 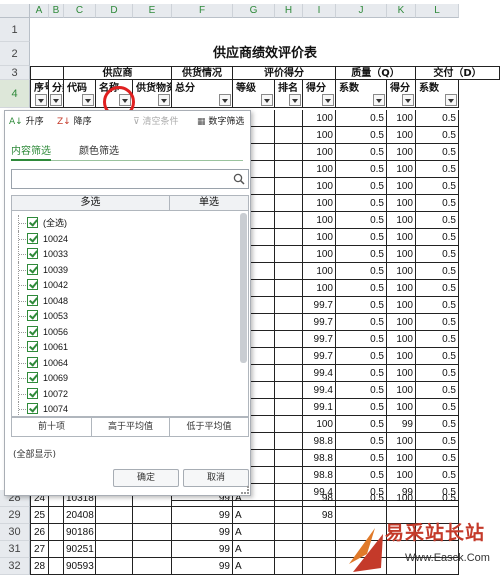 I want to click on cell-i: 99.1, so click(x=319, y=407).